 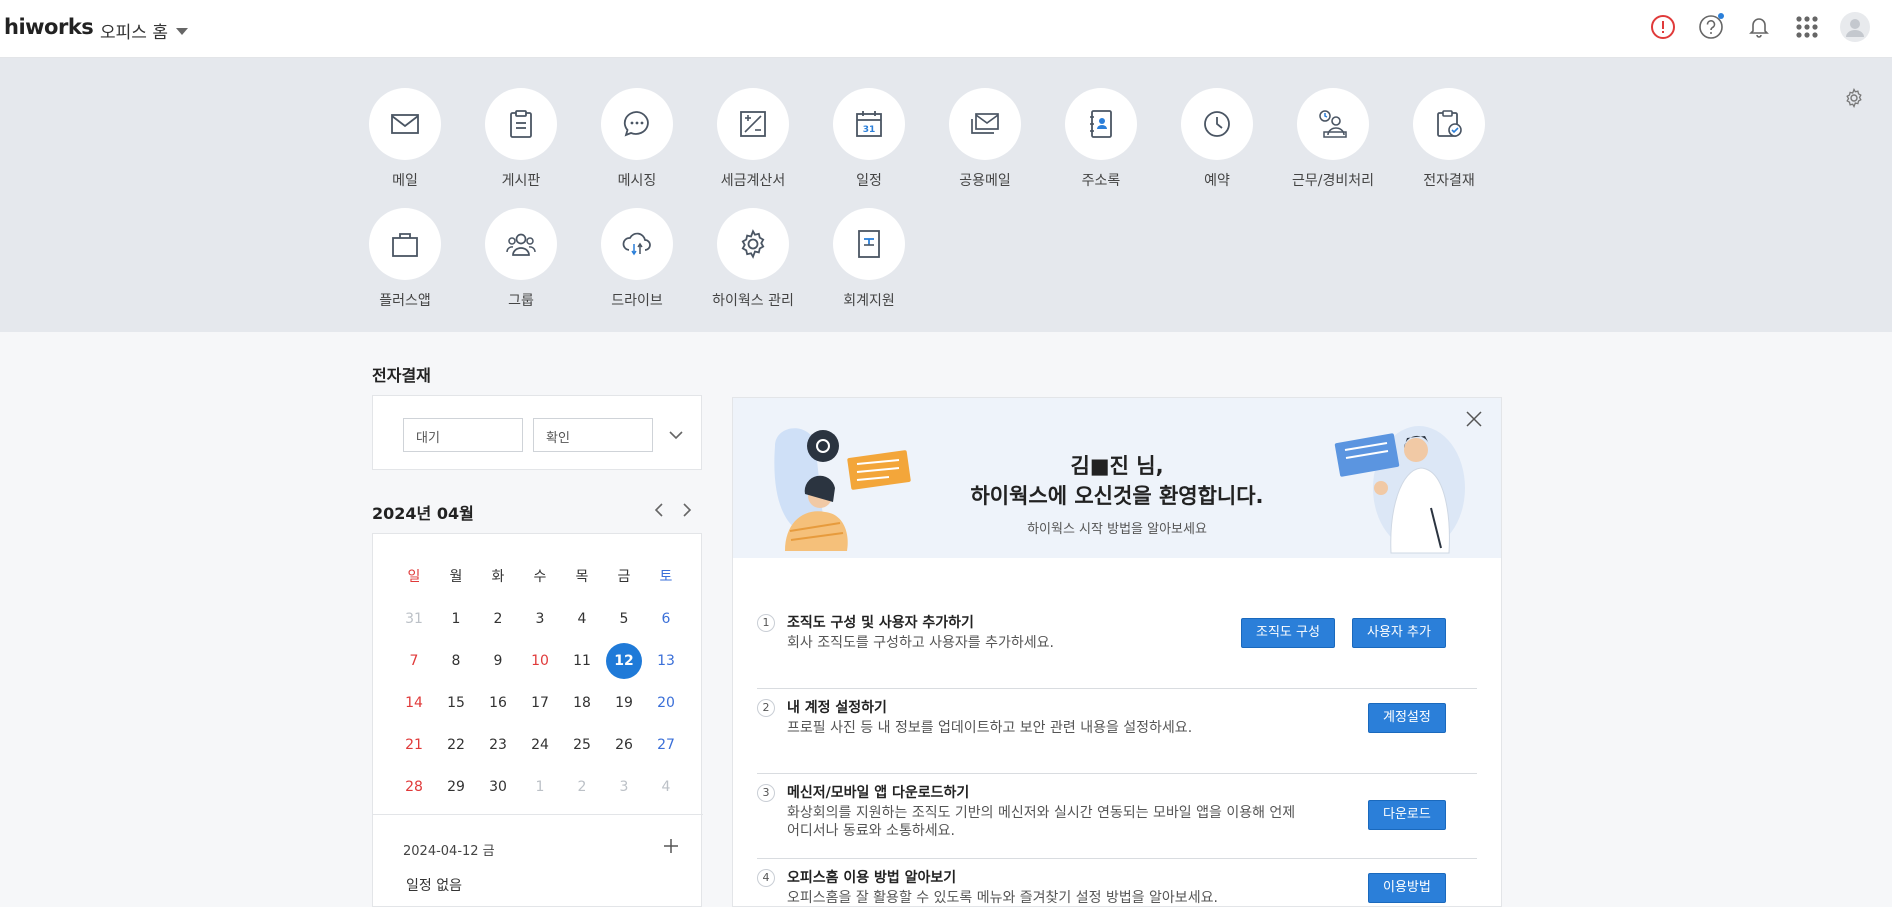 I want to click on approval-confirm-field: 확인, so click(x=593, y=435).